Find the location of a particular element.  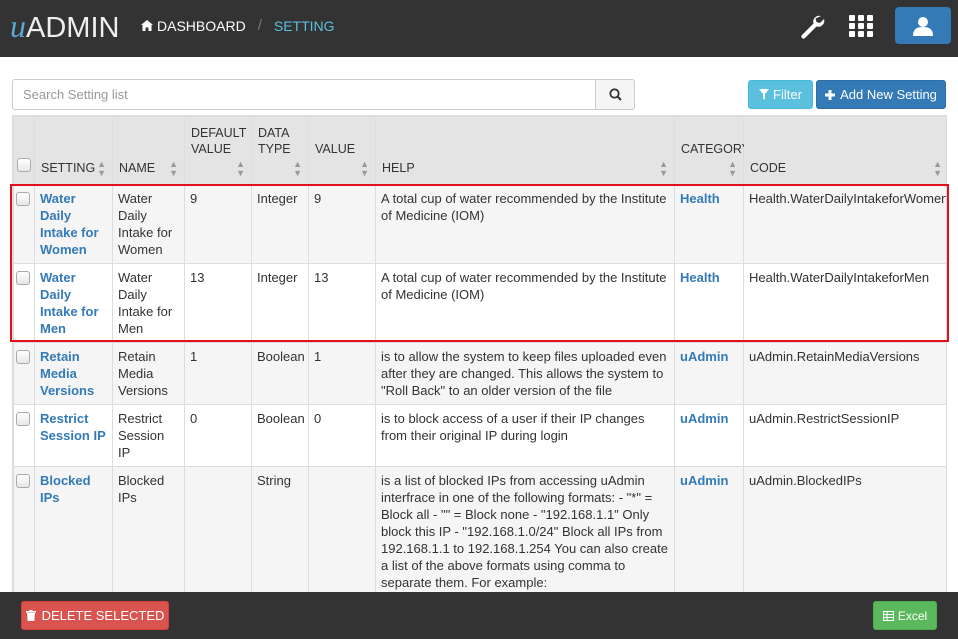

top-navbar: uADMIN DASHBOARD / SETTING is located at coordinates (479, 28).